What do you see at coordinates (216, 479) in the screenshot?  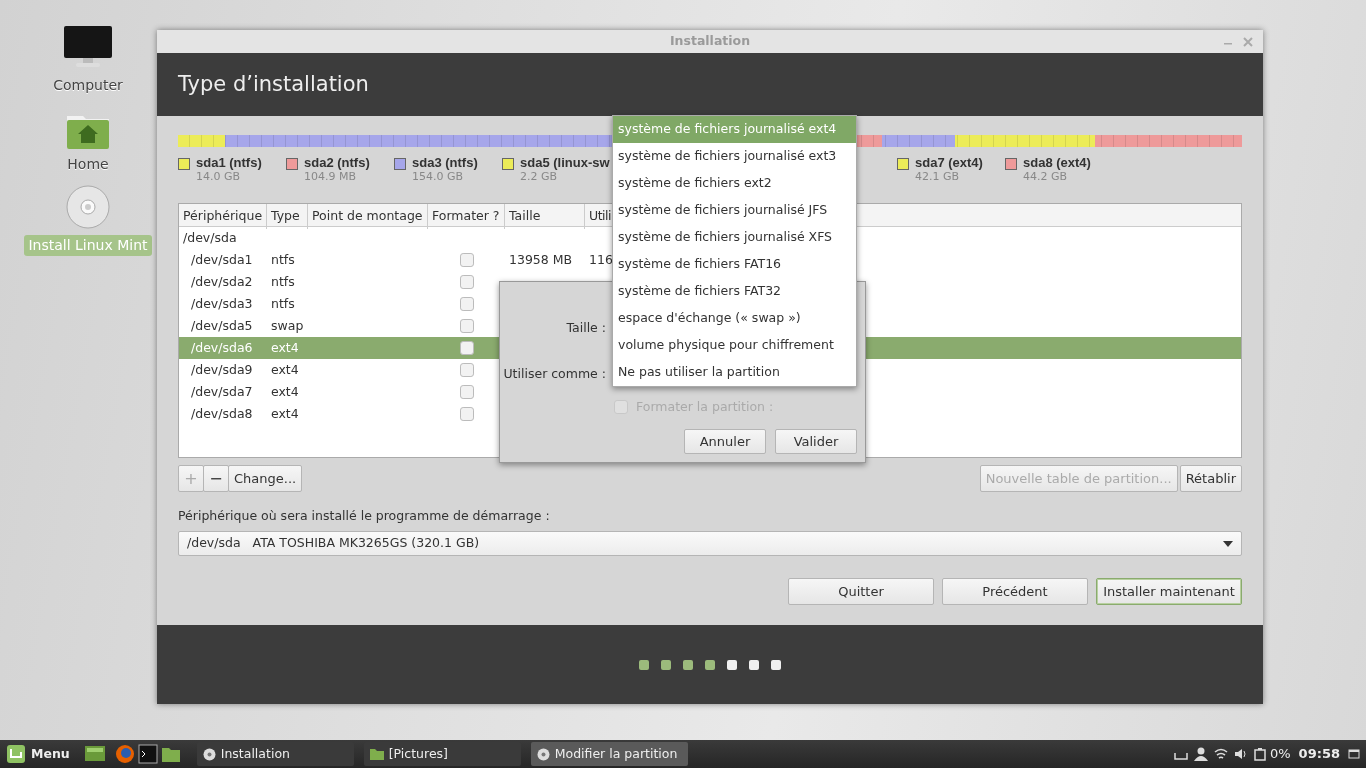 I see `remove-button: −` at bounding box center [216, 479].